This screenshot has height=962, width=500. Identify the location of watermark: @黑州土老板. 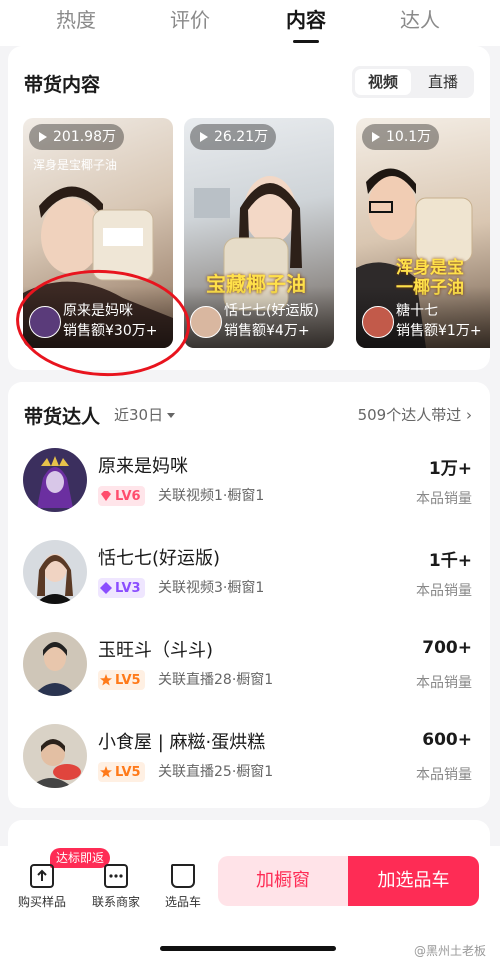
(449, 951).